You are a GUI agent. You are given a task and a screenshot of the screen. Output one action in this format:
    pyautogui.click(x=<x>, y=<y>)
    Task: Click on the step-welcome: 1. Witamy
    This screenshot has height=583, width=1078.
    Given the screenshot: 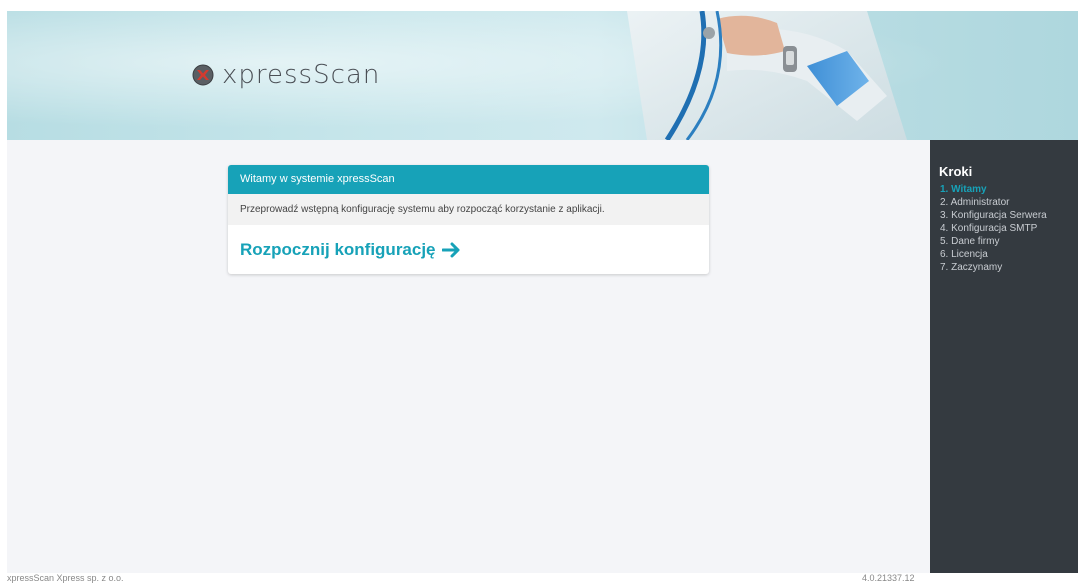 What is the action you would take?
    pyautogui.click(x=963, y=189)
    